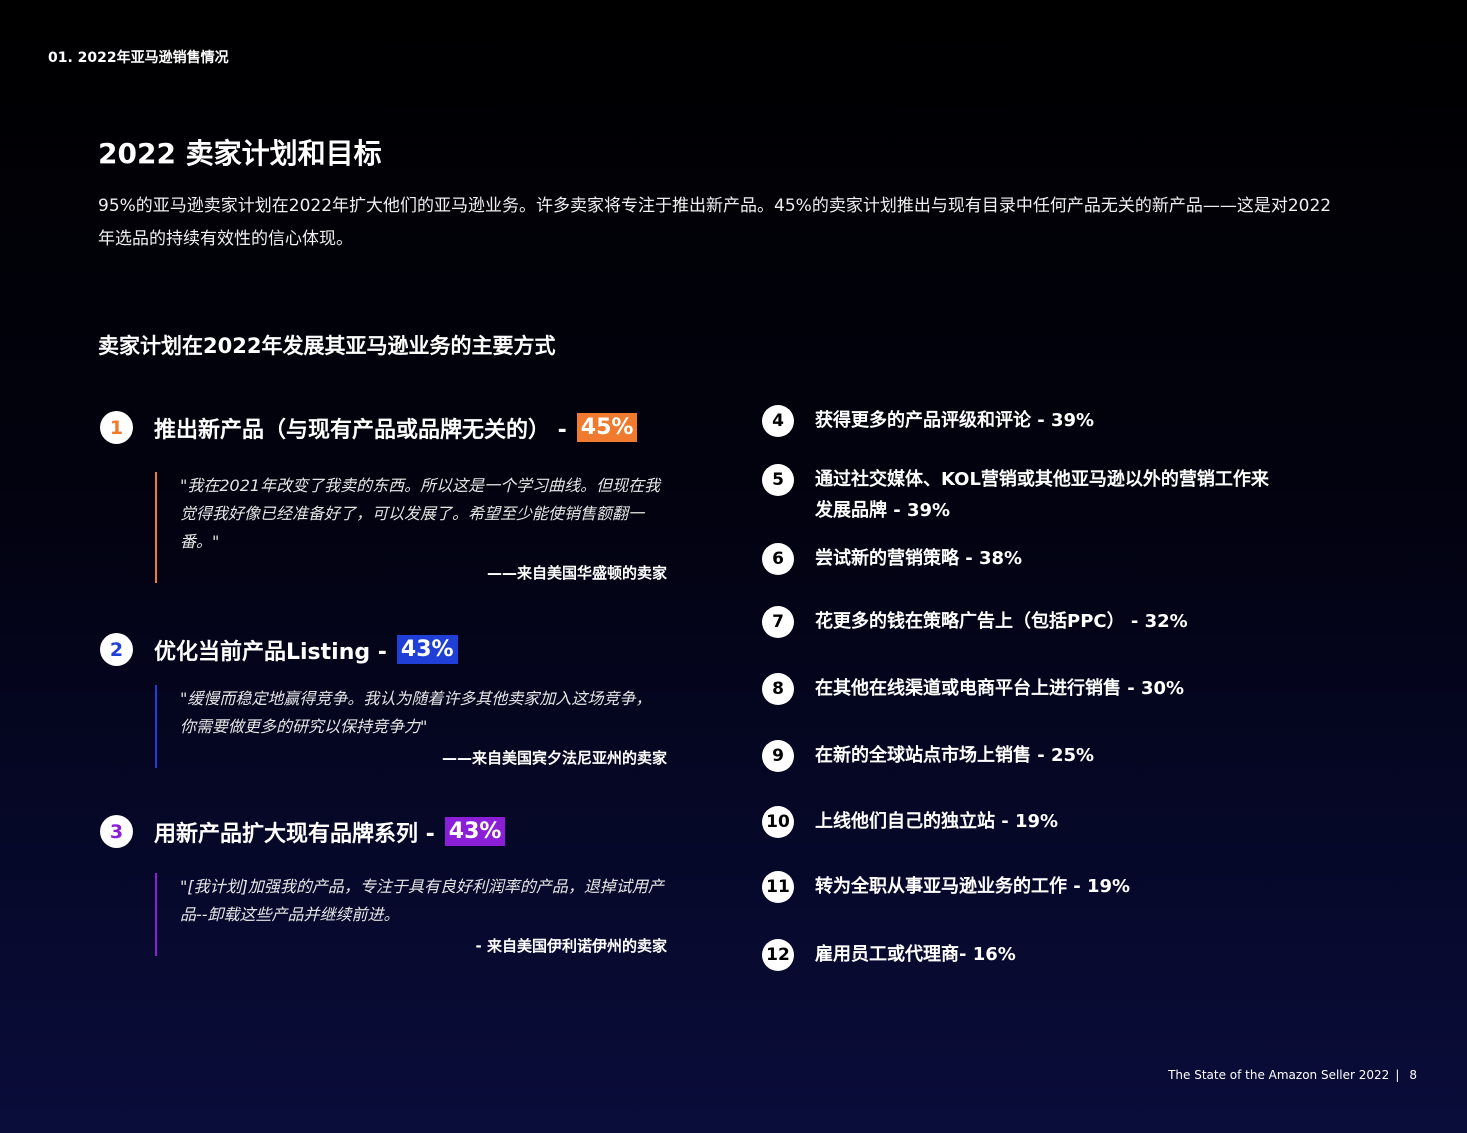 The width and height of the screenshot is (1467, 1133). What do you see at coordinates (571, 946) in the screenshot?
I see `quote-source: - 来自美国伊利诺伊州的卖家` at bounding box center [571, 946].